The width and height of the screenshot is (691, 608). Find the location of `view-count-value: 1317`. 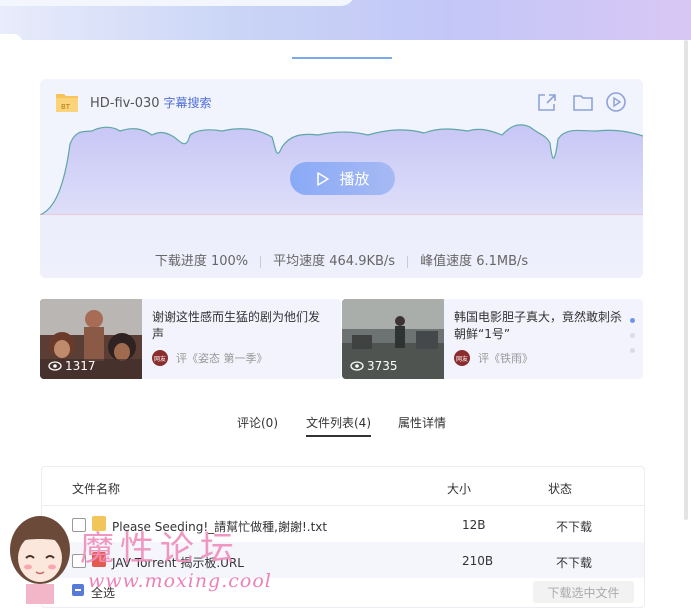

view-count-value: 1317 is located at coordinates (80, 366).